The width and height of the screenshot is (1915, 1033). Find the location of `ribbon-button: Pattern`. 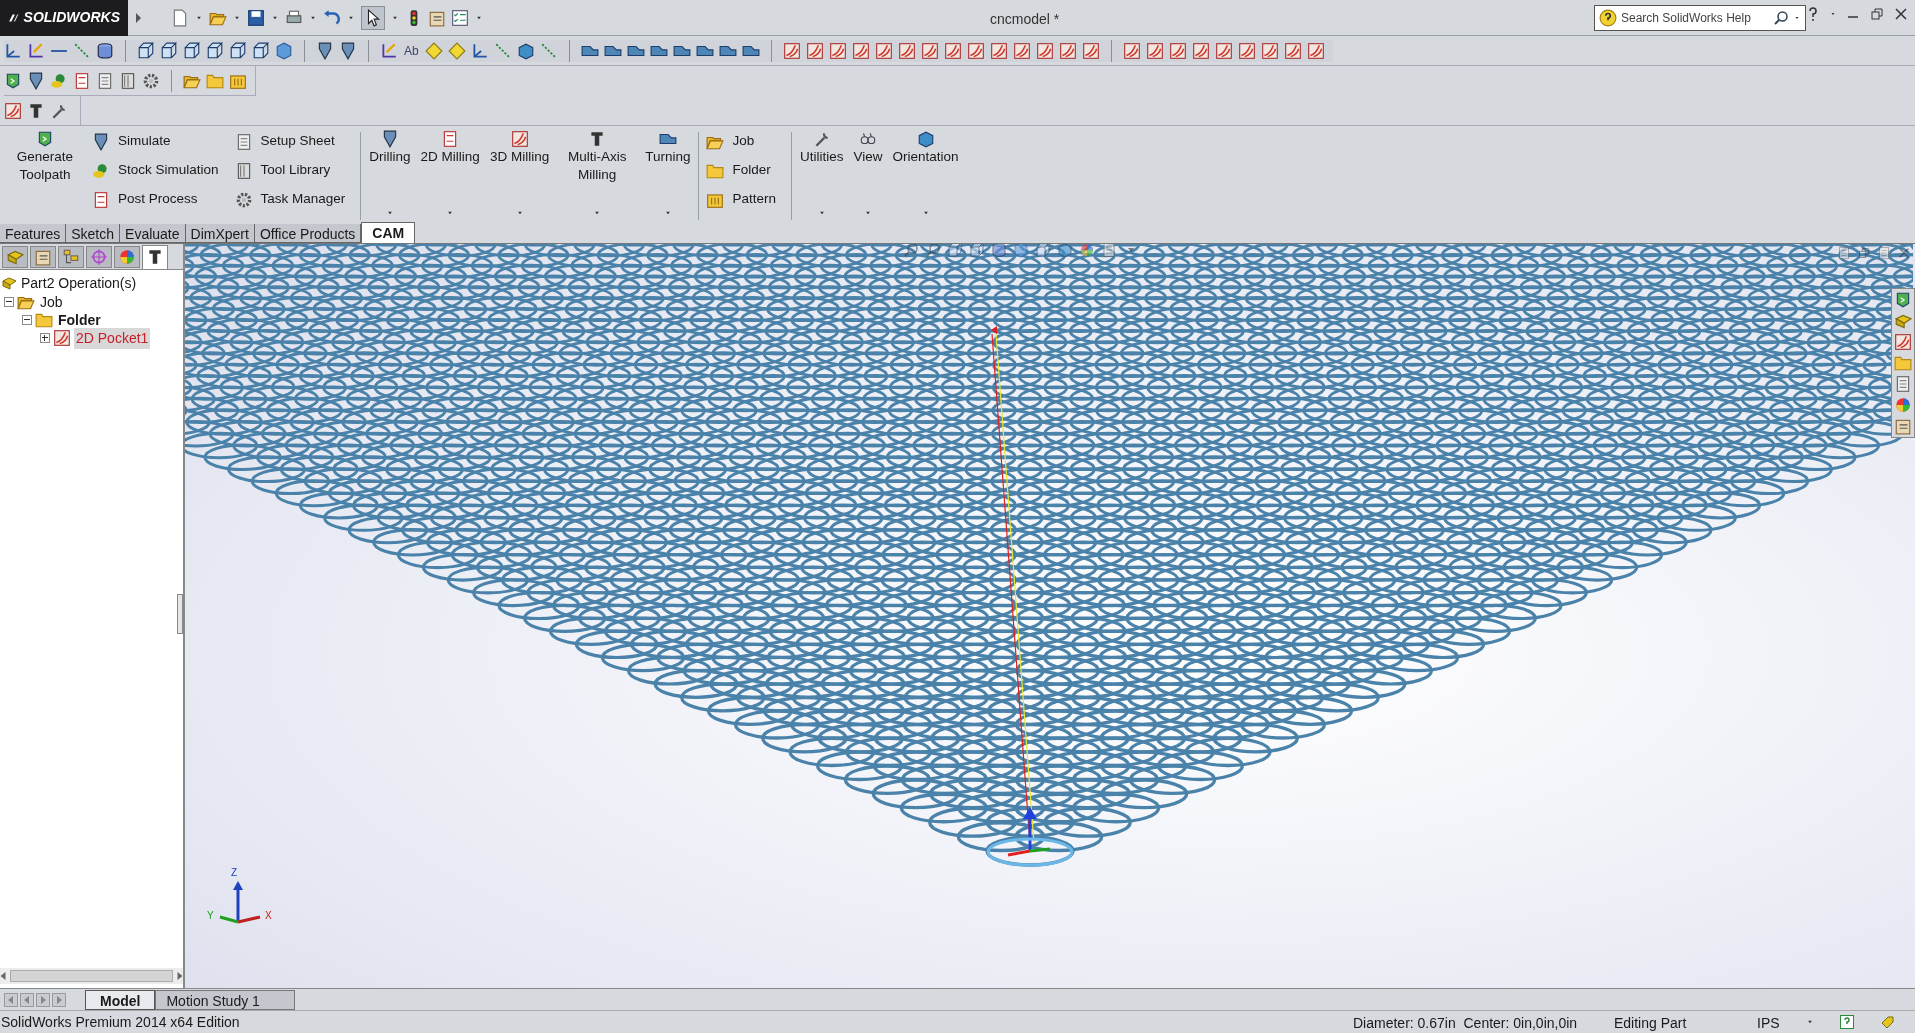

ribbon-button: Pattern is located at coordinates (741, 199).